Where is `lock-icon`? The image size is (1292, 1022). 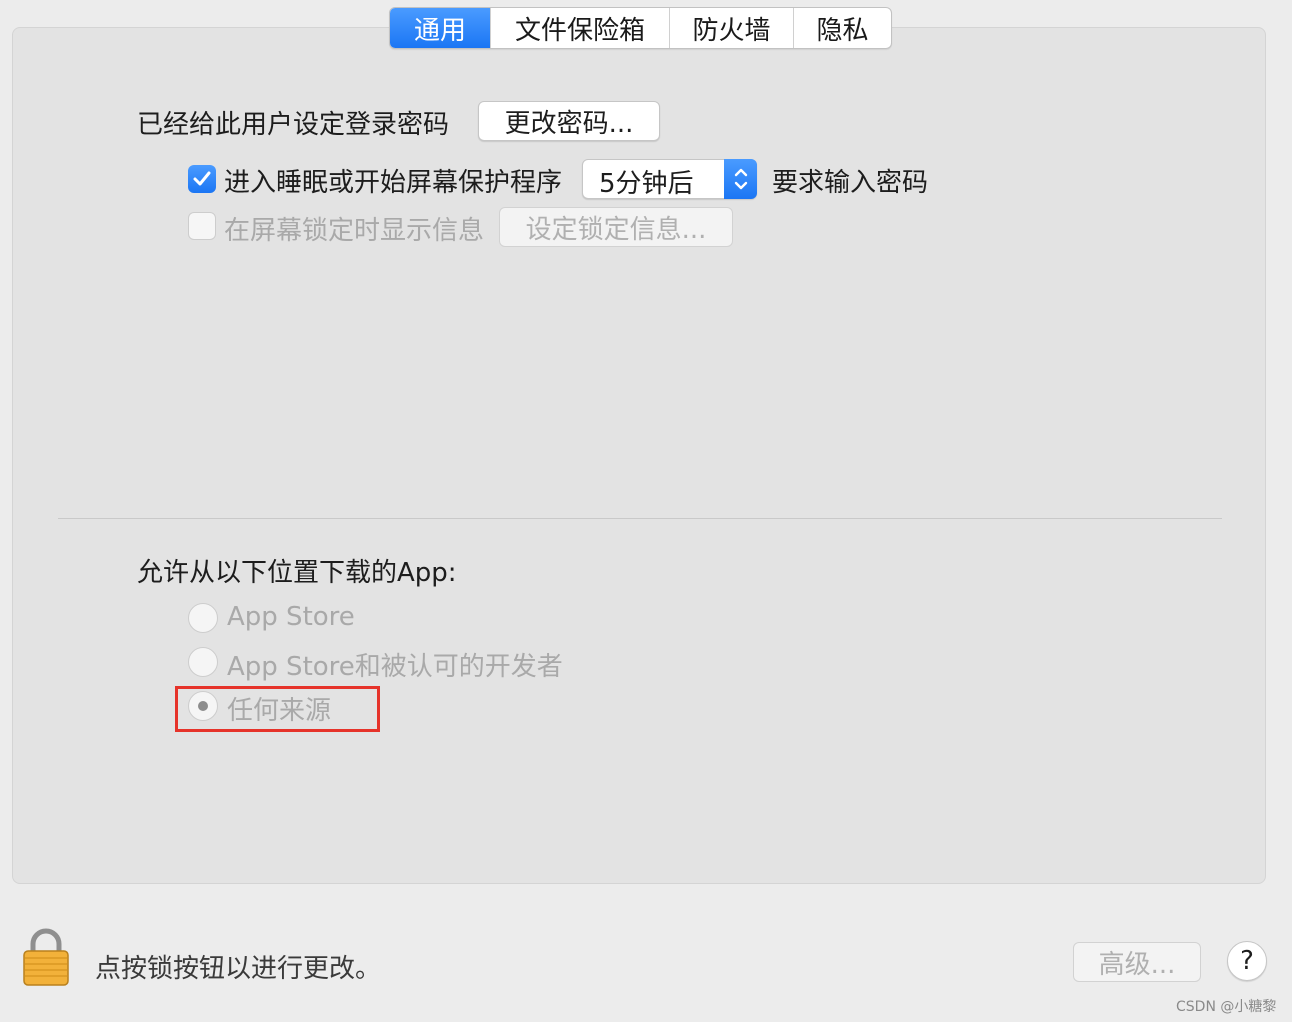
lock-icon is located at coordinates (46, 959).